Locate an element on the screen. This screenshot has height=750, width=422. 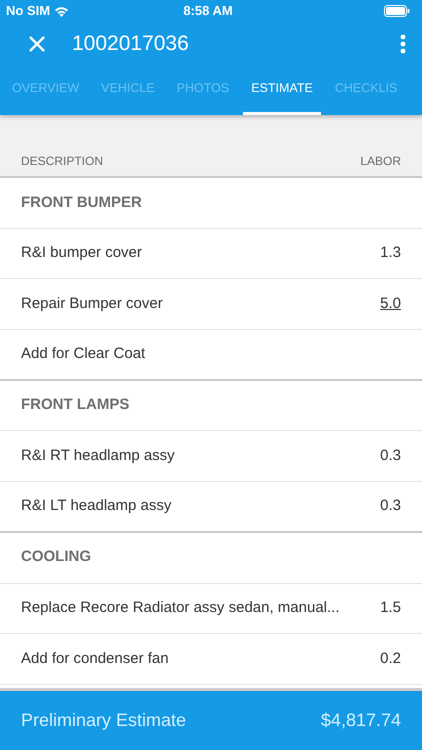
labor-value: 5.0 is located at coordinates (390, 304).